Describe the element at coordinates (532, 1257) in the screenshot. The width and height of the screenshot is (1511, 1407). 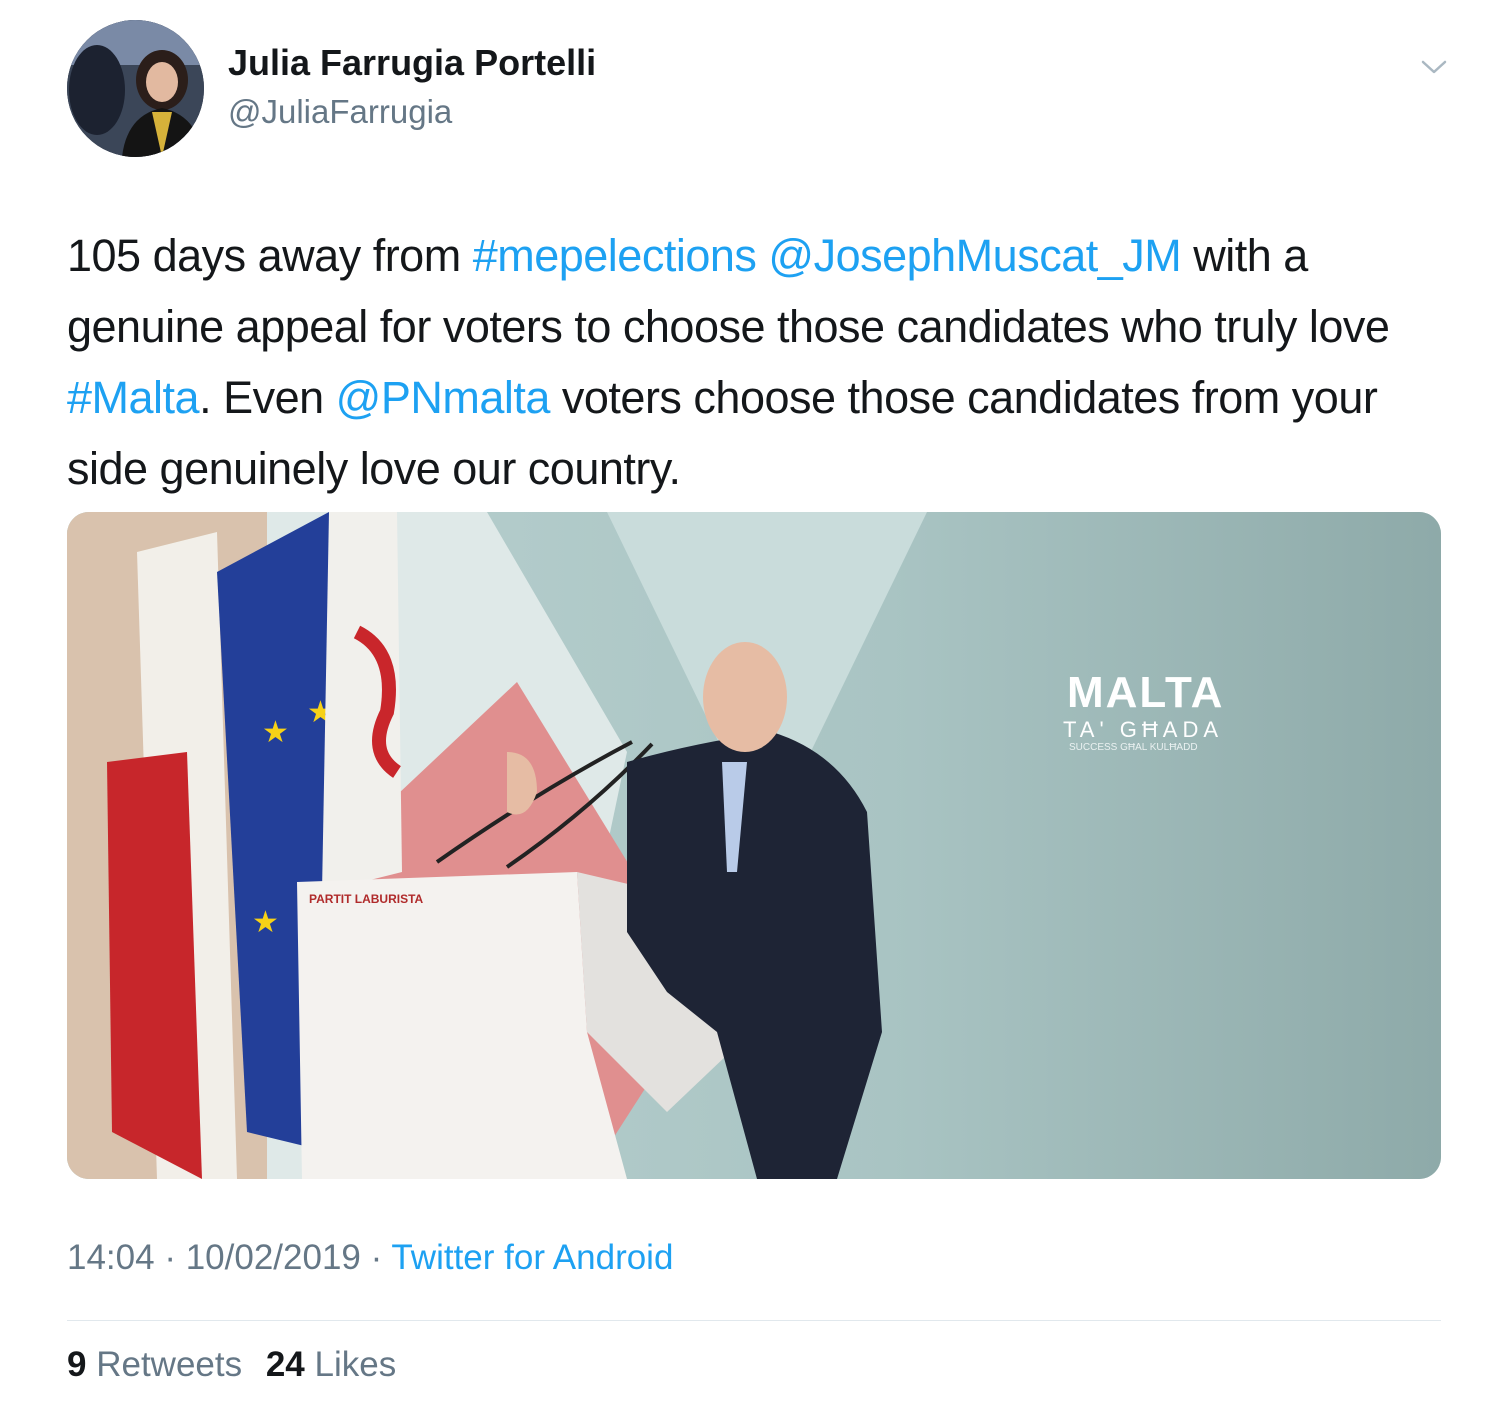
I see `tweet-source-link: Twitter for Android` at that location.